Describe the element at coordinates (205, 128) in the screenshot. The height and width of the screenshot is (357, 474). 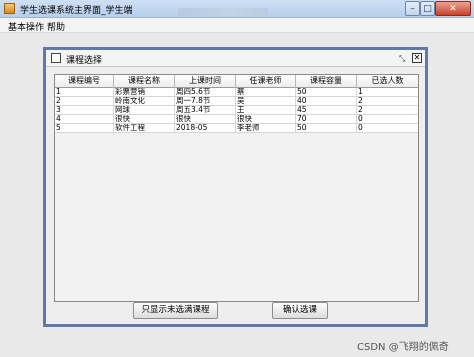
I see `table-cell: 2018-05` at that location.